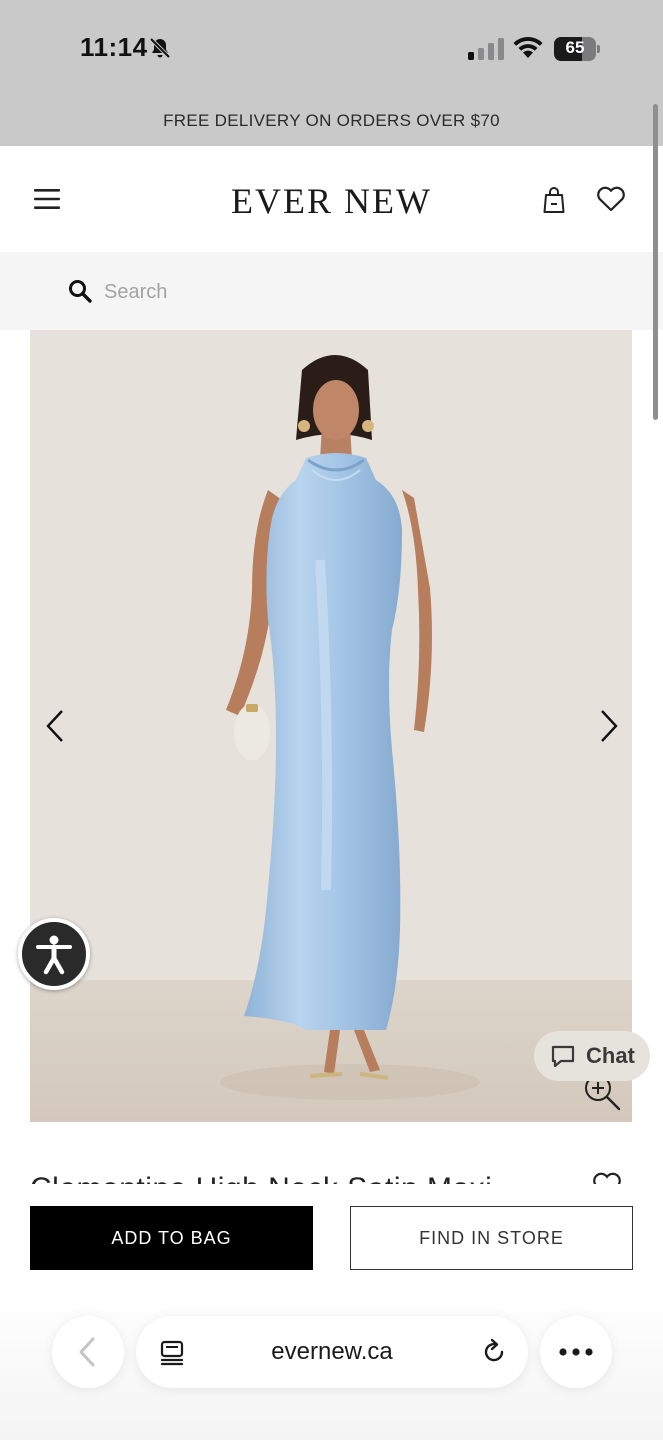 The width and height of the screenshot is (663, 1440). I want to click on battery-level: 65, so click(575, 47).